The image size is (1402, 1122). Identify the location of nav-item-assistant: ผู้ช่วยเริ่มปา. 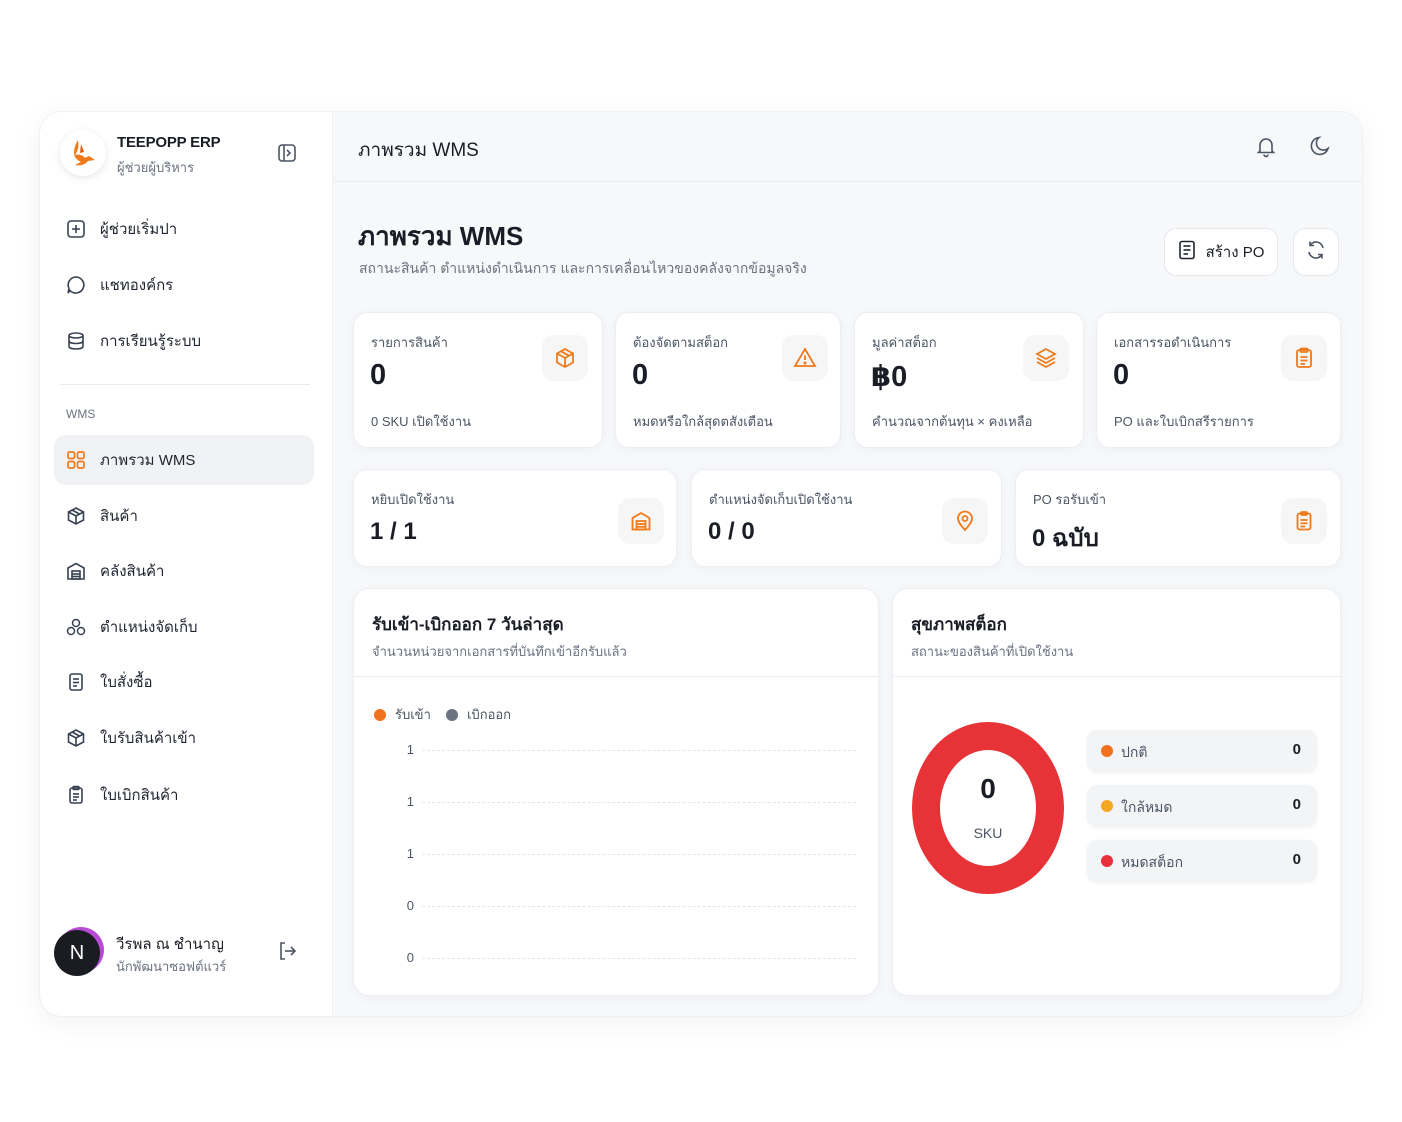
(184, 229).